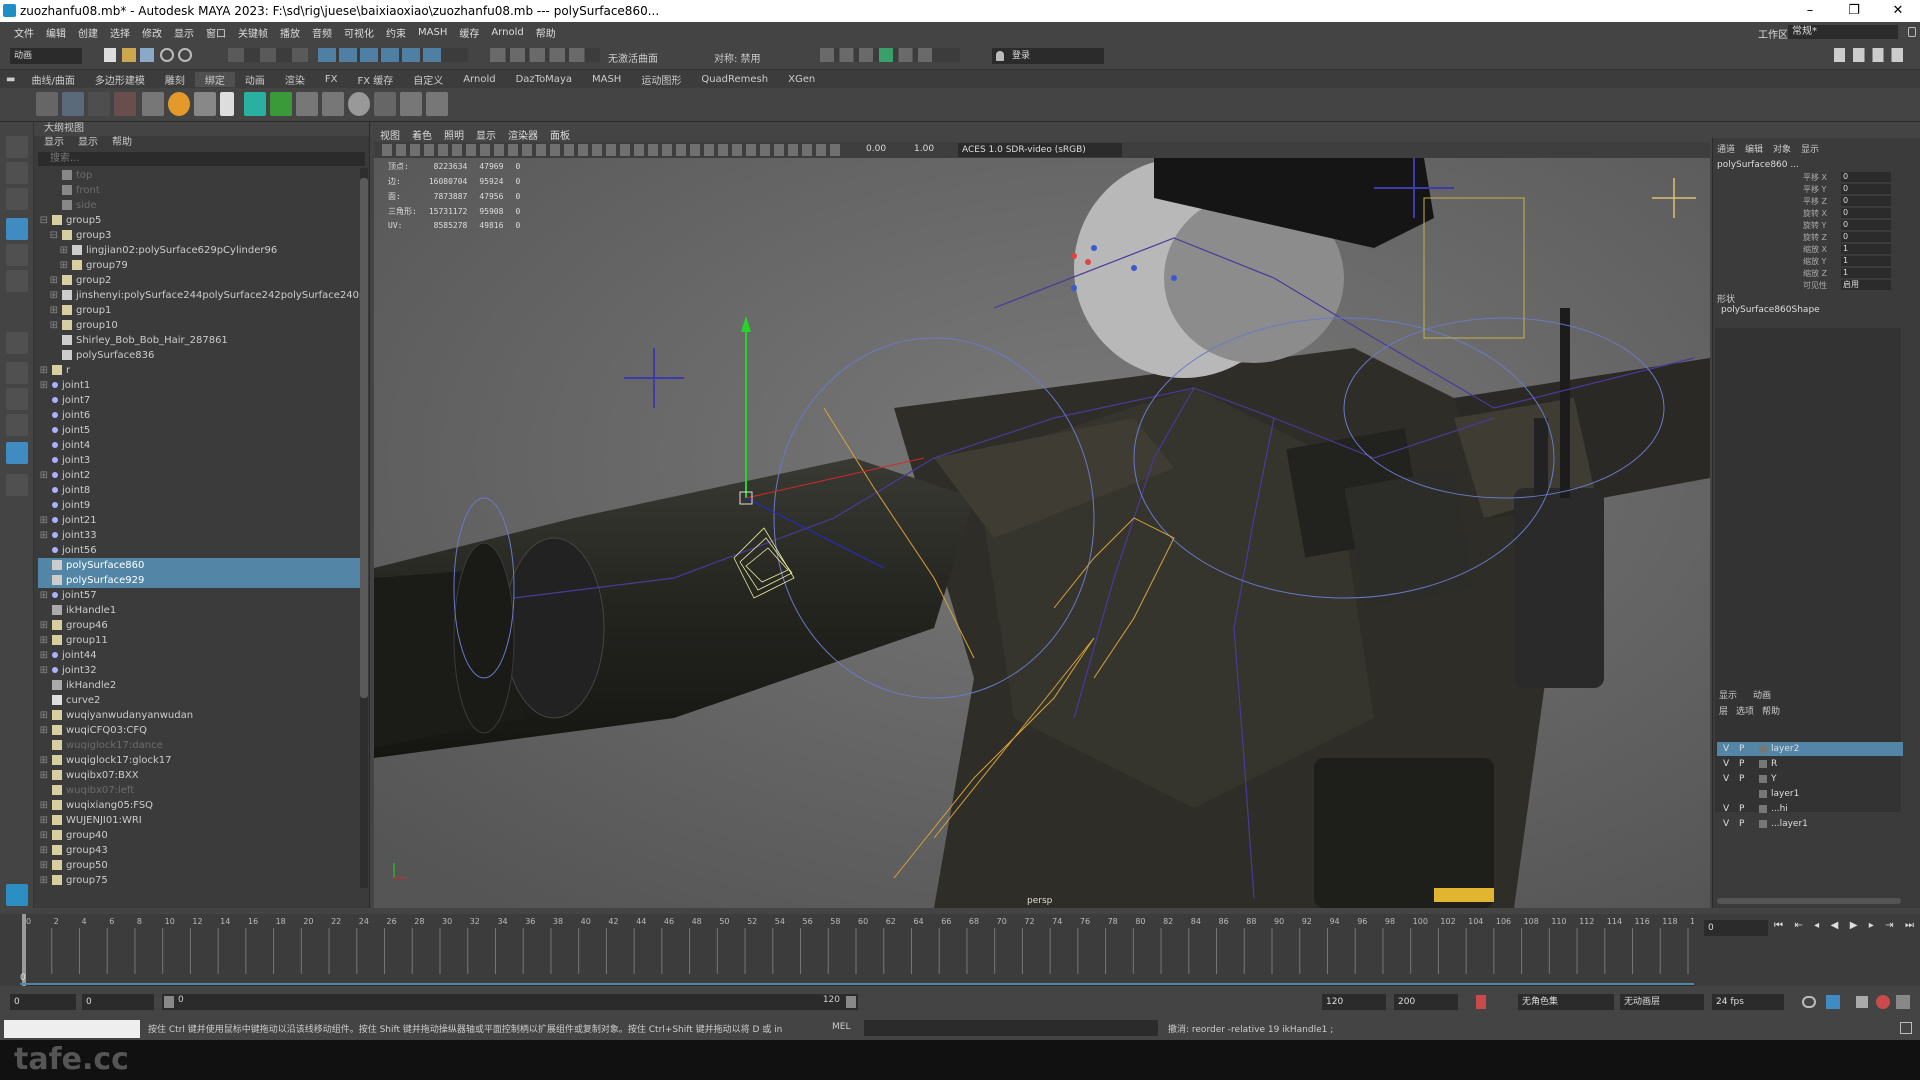  Describe the element at coordinates (1426, 1002) in the screenshot. I see `anim-end-field: 200` at that location.